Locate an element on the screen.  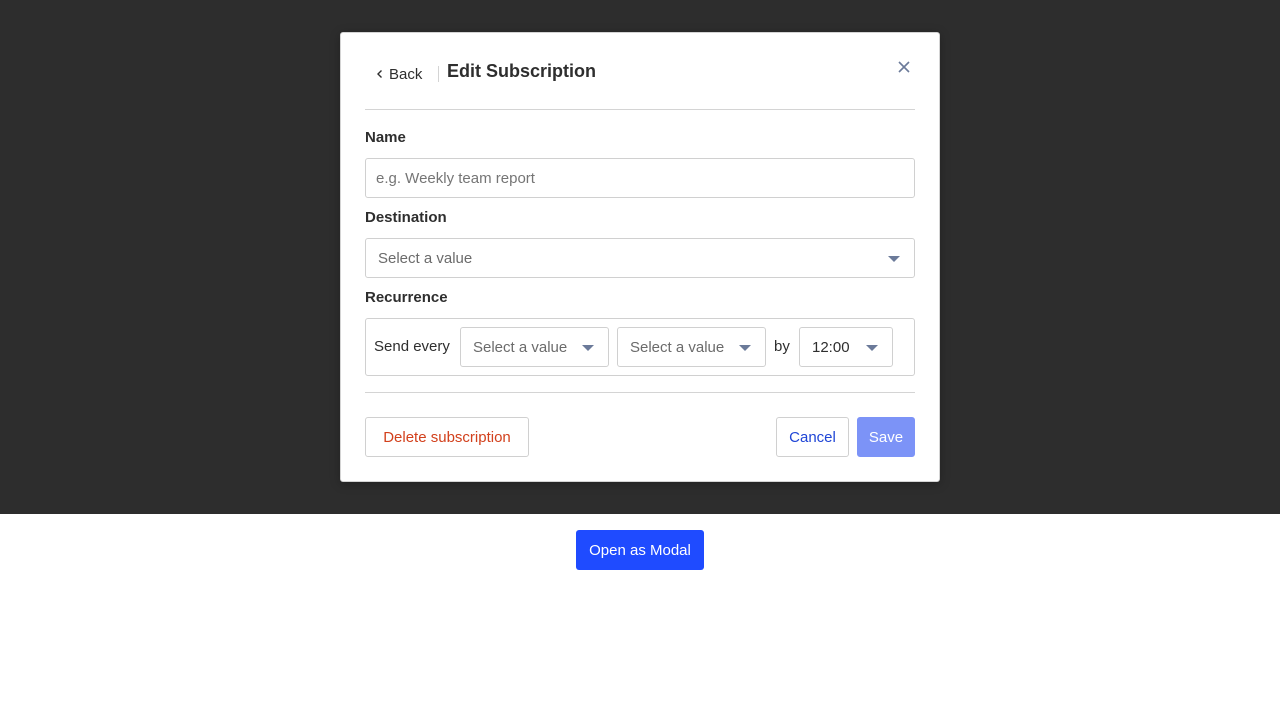
modal-header: Back Edit Subscription is located at coordinates (640, 84).